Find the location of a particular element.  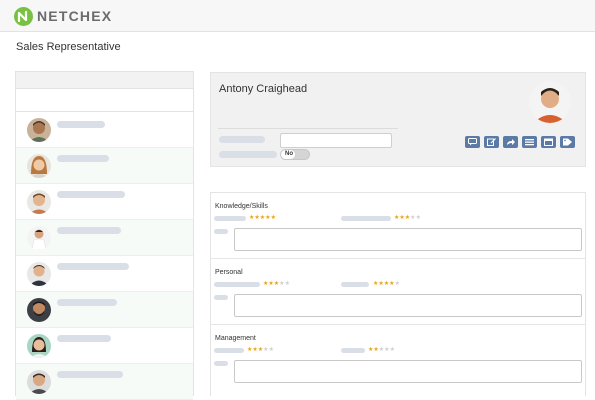

evaluation-section: Management ★★★★★ ★★★★★ is located at coordinates (398, 361).